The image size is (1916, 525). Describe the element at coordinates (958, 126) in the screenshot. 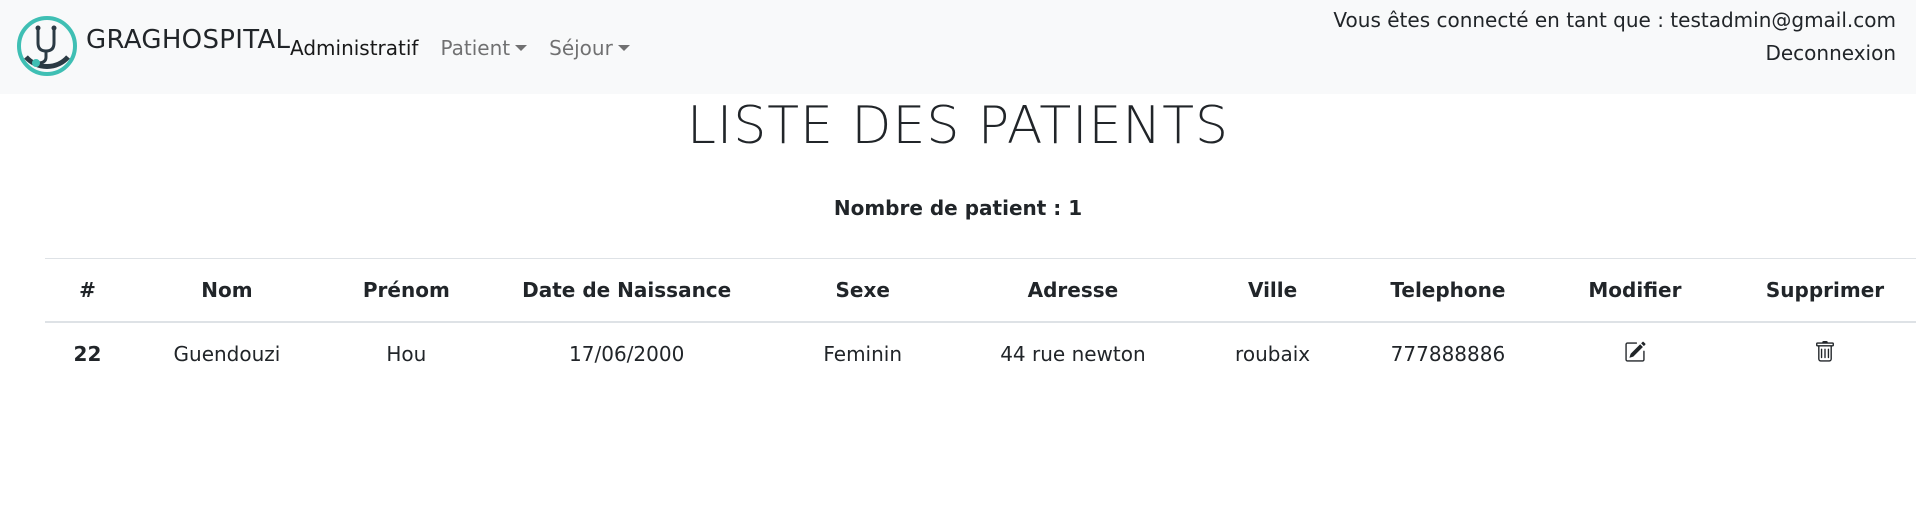

I see `page-title: LISTE DES PATIENTS` at that location.